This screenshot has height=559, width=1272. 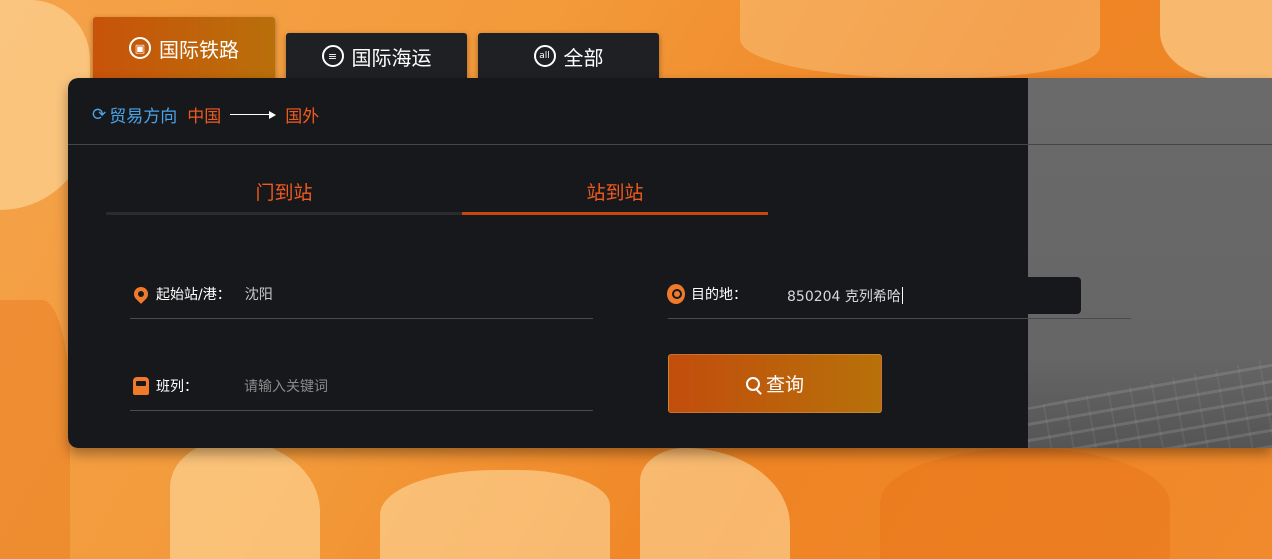 What do you see at coordinates (284, 191) in the screenshot?
I see `tab-door-to-station: 门到站` at bounding box center [284, 191].